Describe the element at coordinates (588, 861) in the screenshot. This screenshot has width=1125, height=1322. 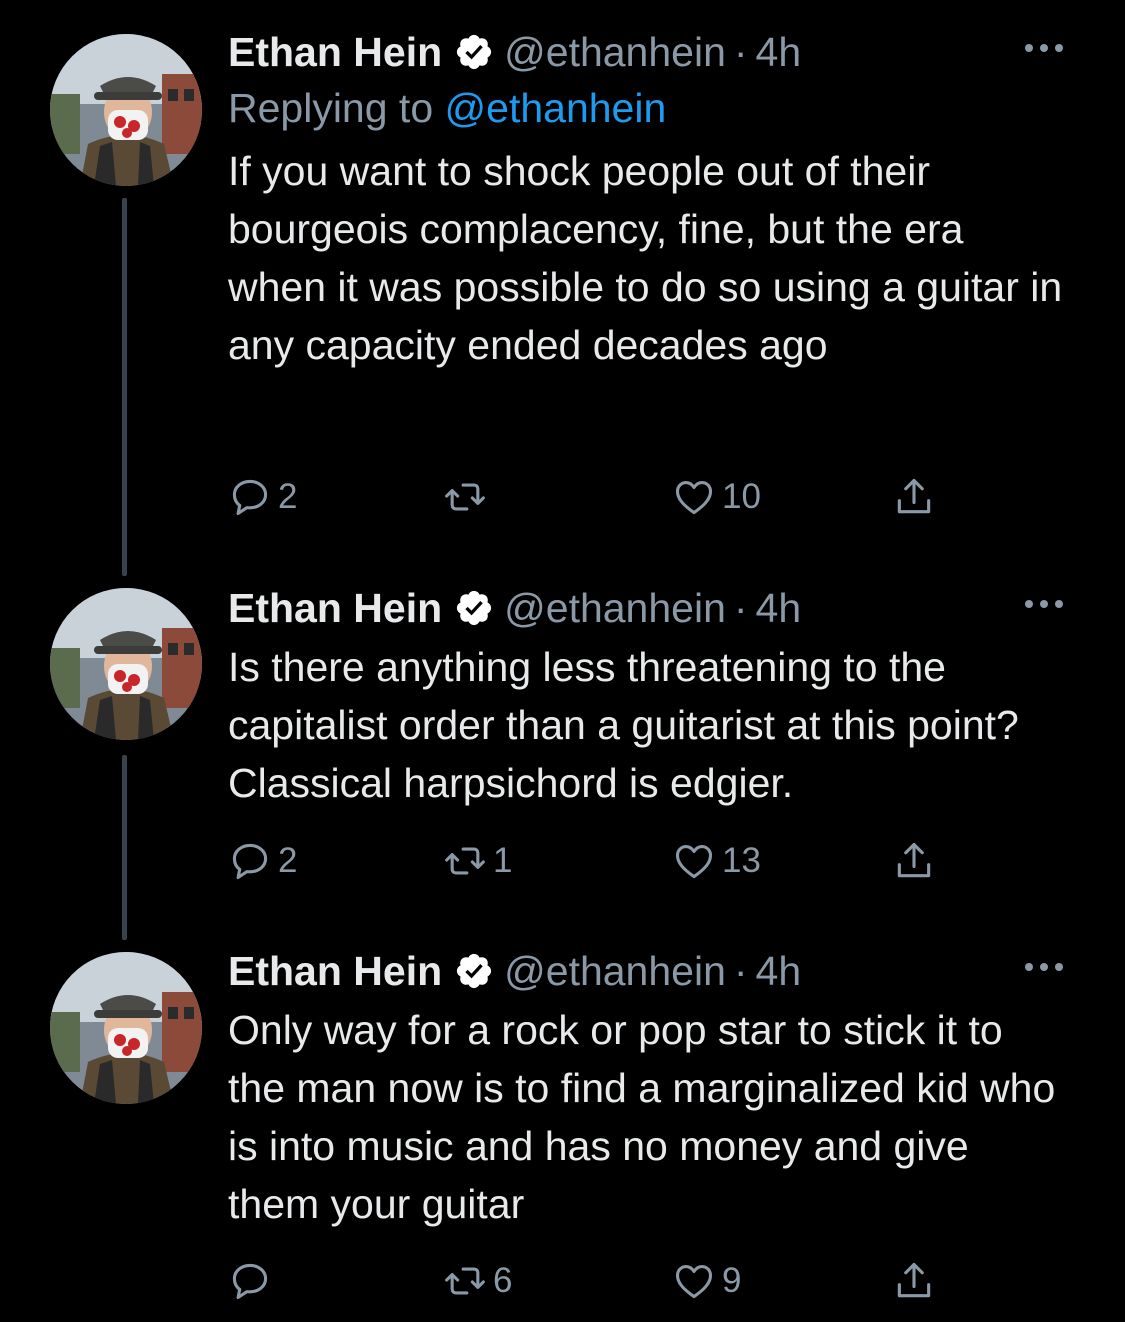
I see `action-bar: 2 1 13` at that location.